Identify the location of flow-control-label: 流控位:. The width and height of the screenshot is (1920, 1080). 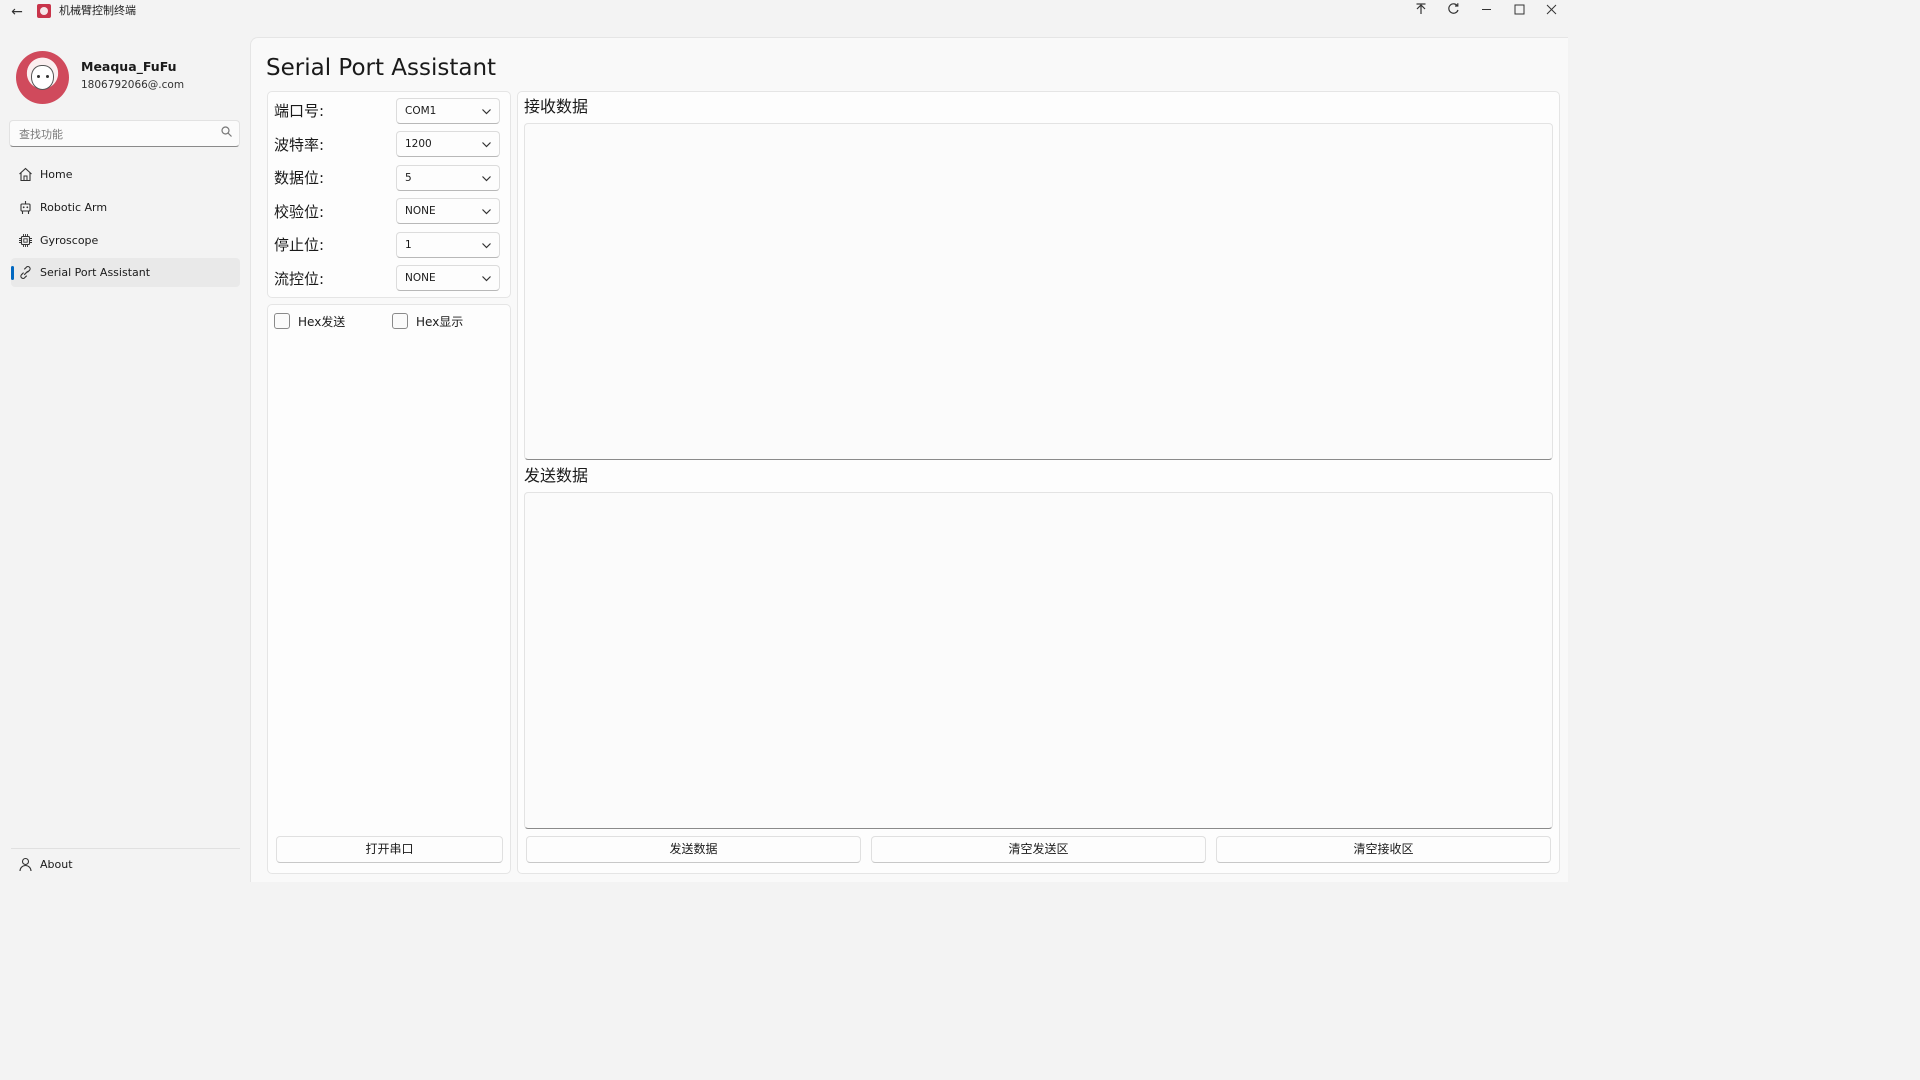
(299, 279).